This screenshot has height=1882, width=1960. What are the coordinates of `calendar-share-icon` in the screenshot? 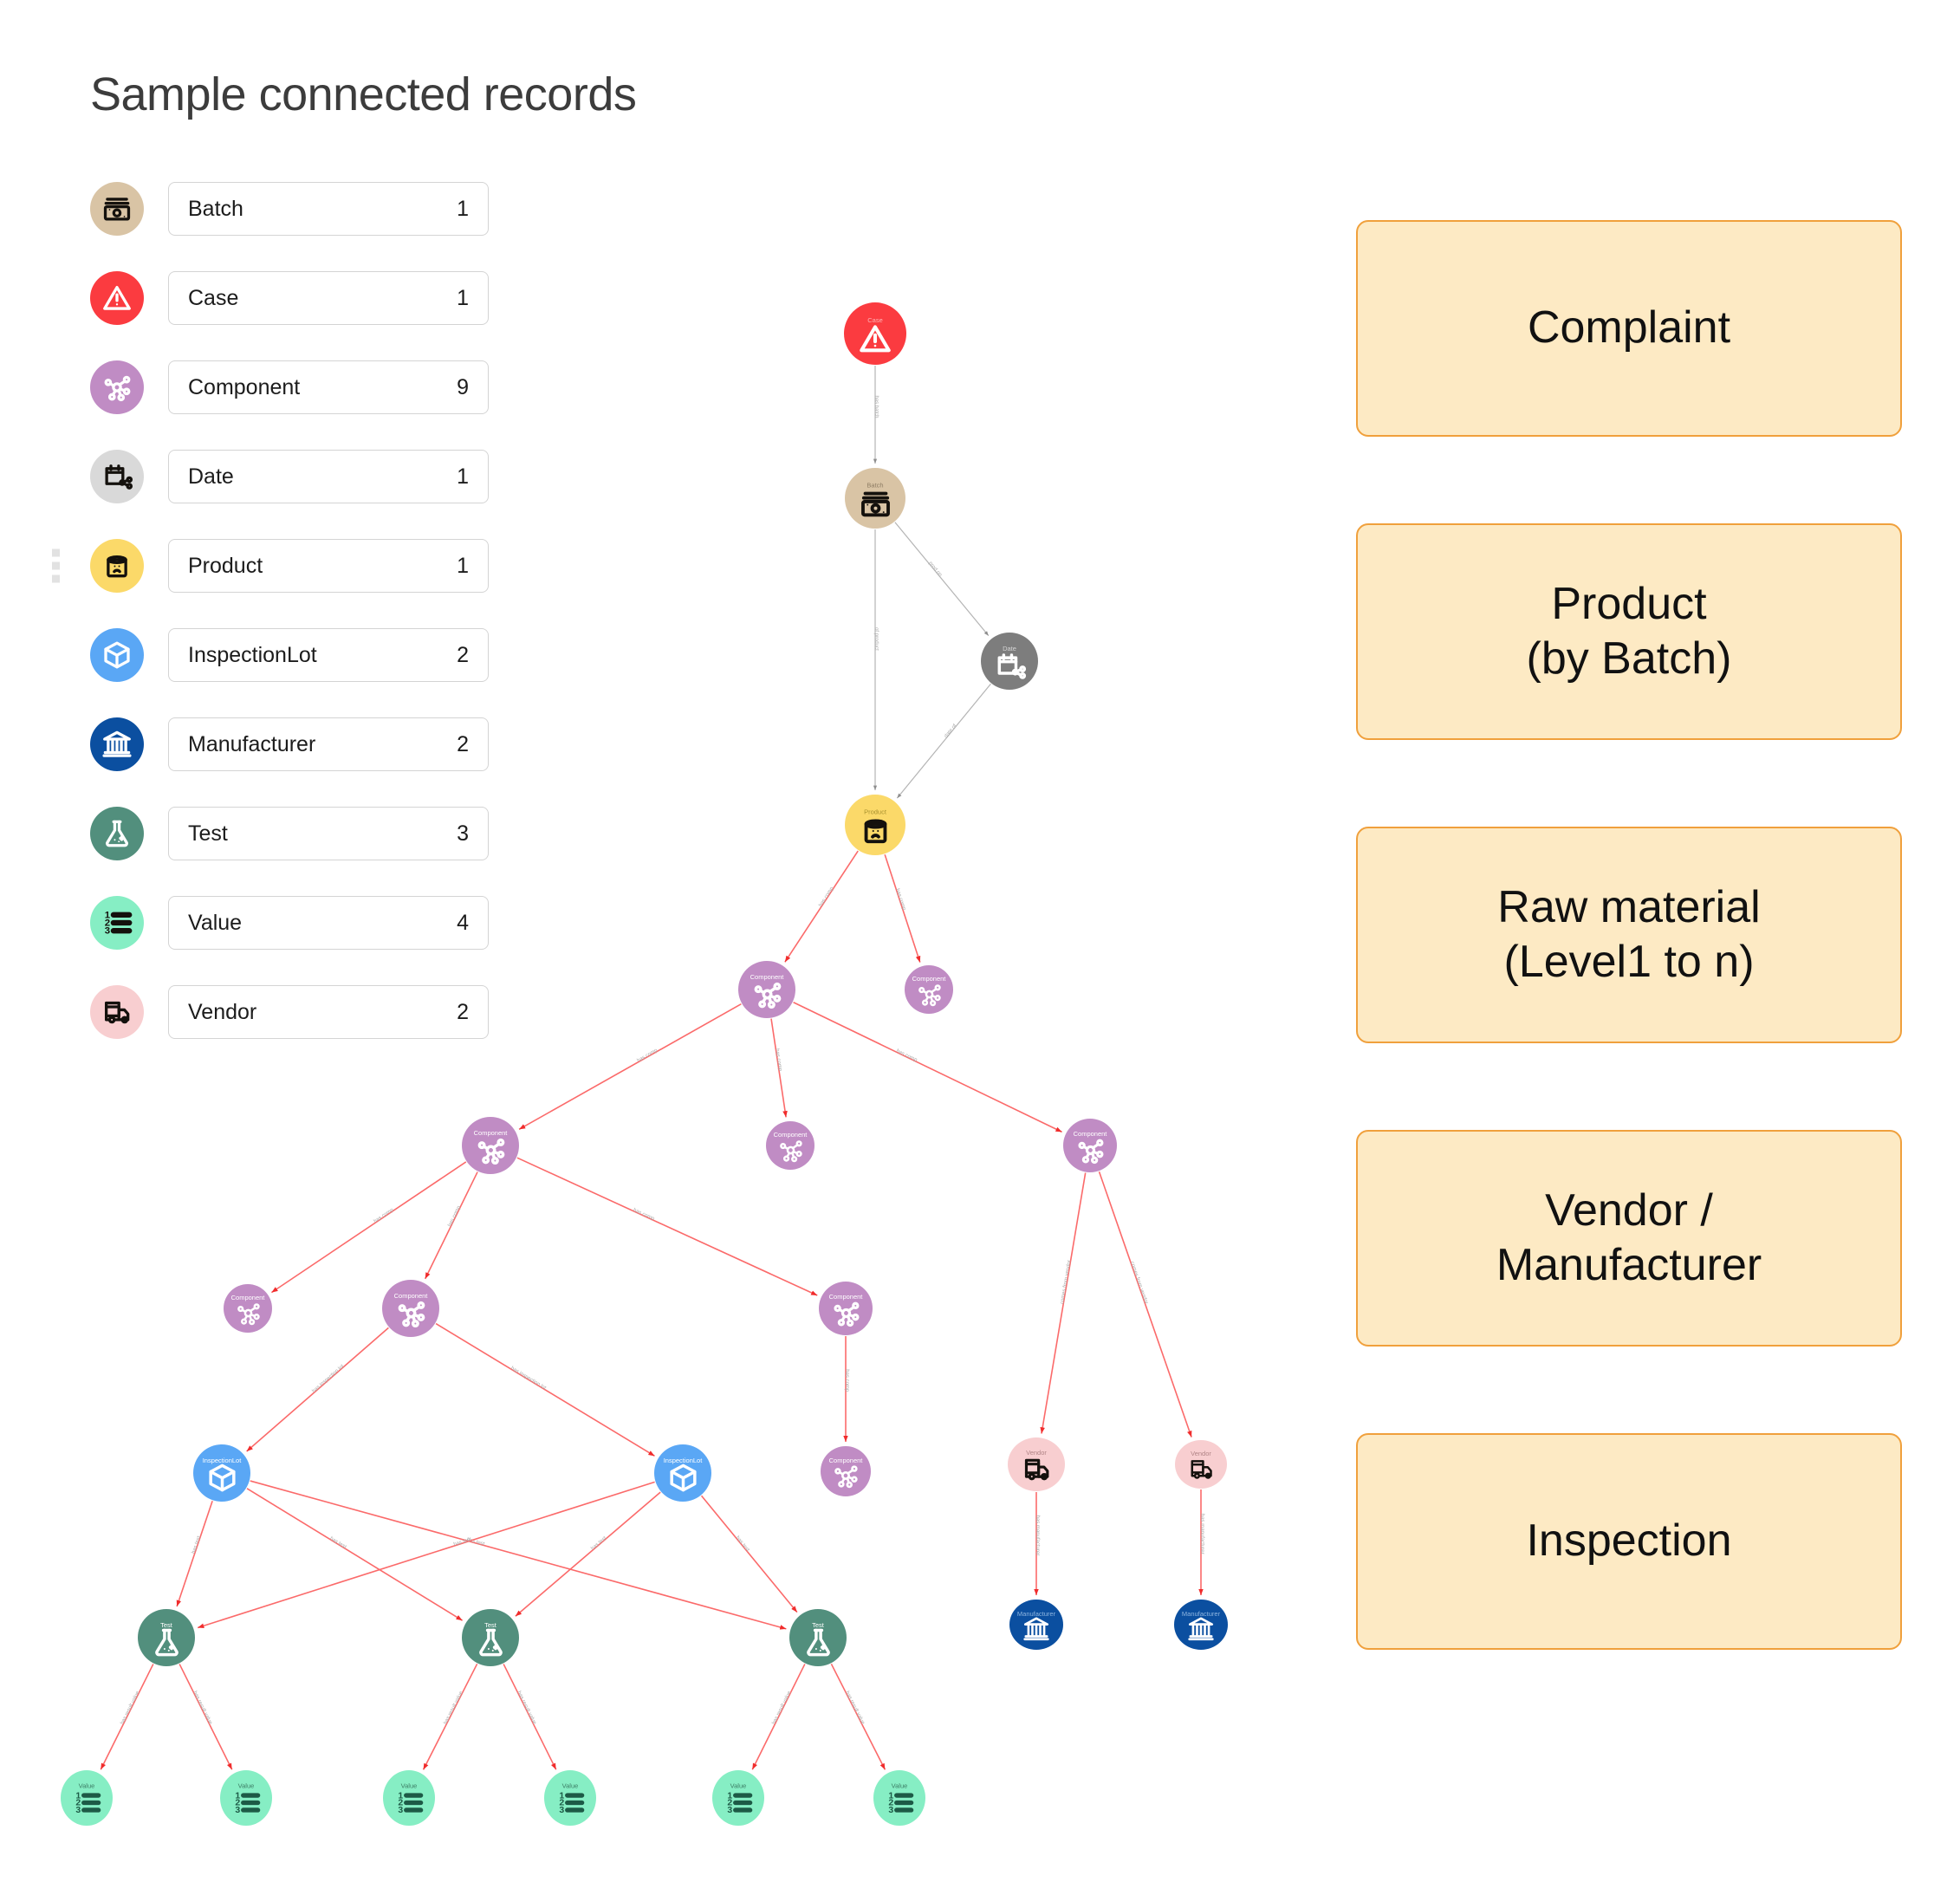 It's located at (1011, 666).